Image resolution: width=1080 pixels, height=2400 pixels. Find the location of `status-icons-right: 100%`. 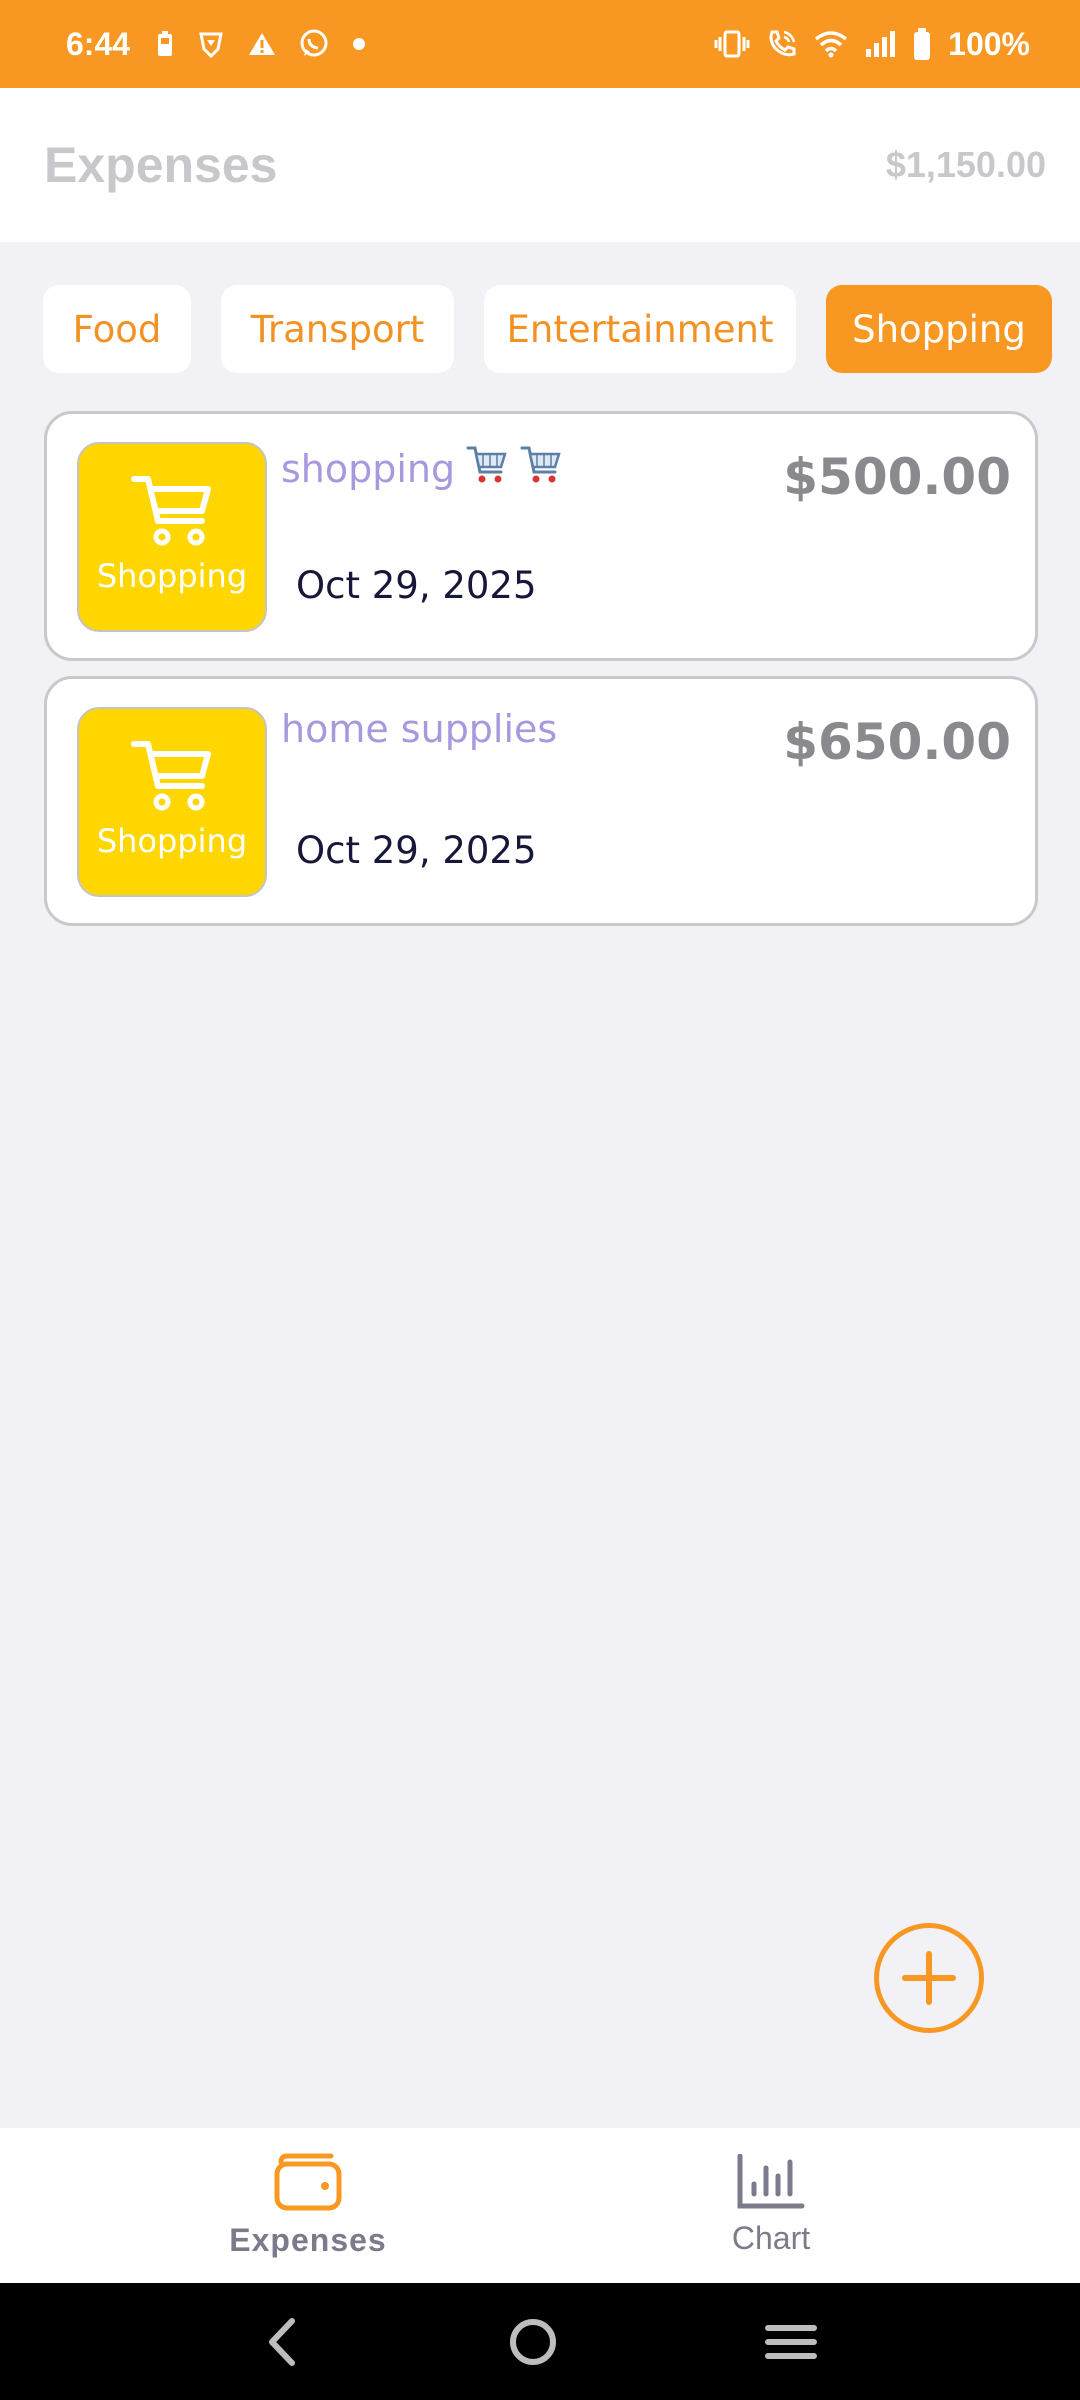

status-icons-right: 100% is located at coordinates (872, 44).